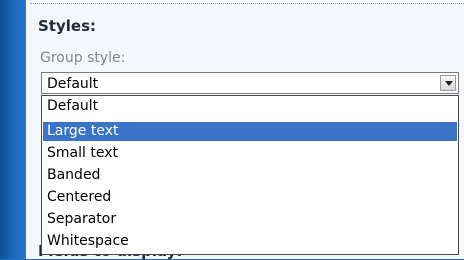 This screenshot has width=464, height=260. Describe the element at coordinates (73, 84) in the screenshot. I see `group-style-selected-value: Default` at that location.